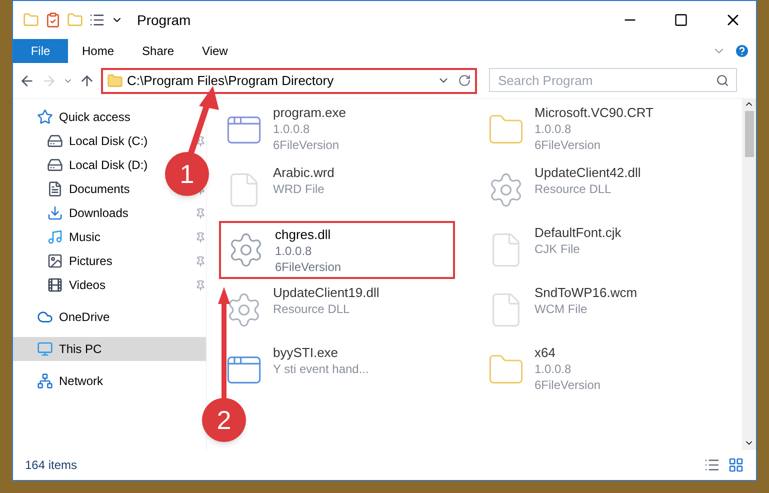 Image resolution: width=769 pixels, height=493 pixels. I want to click on monitor-icon, so click(45, 349).